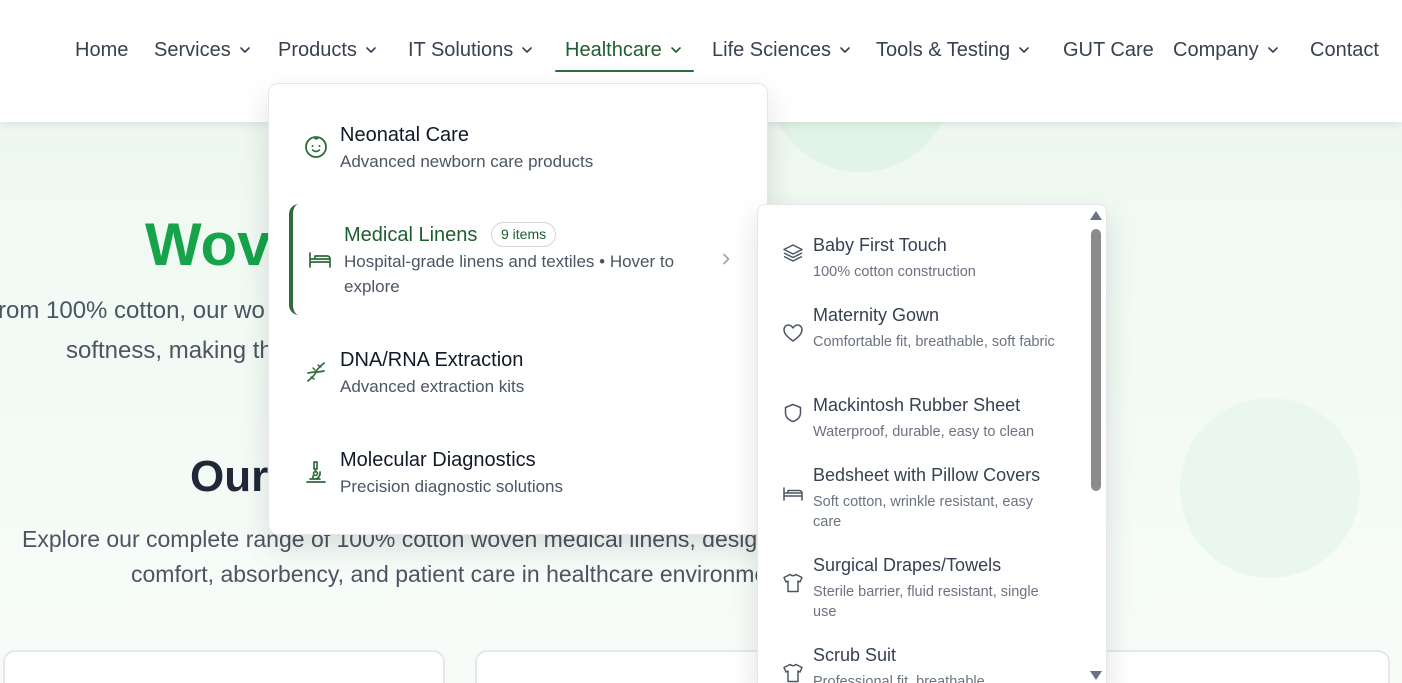  I want to click on nav-label: Home, so click(102, 49).